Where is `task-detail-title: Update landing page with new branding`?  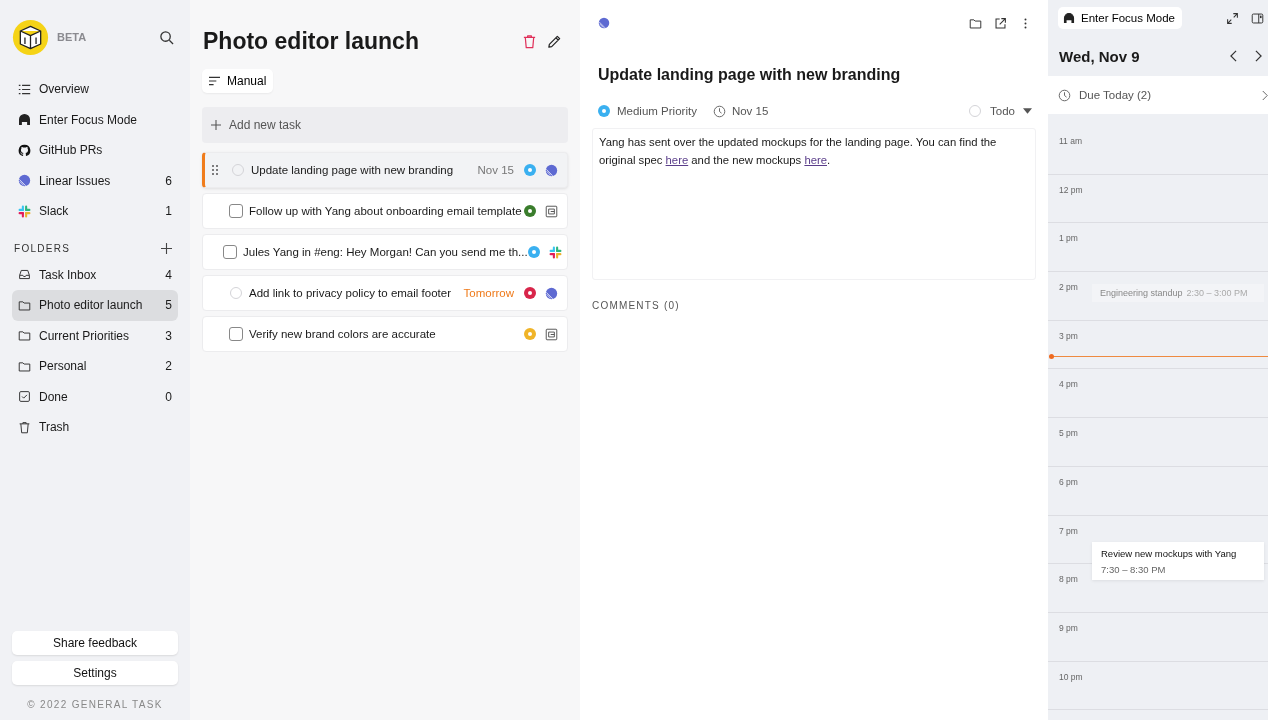
task-detail-title: Update landing page with new branding is located at coordinates (750, 75).